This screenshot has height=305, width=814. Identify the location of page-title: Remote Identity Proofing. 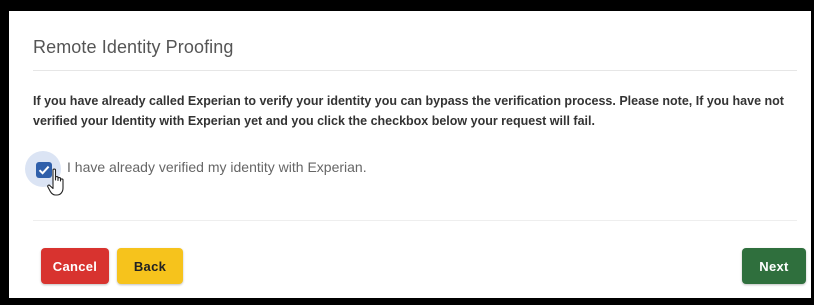
(133, 47).